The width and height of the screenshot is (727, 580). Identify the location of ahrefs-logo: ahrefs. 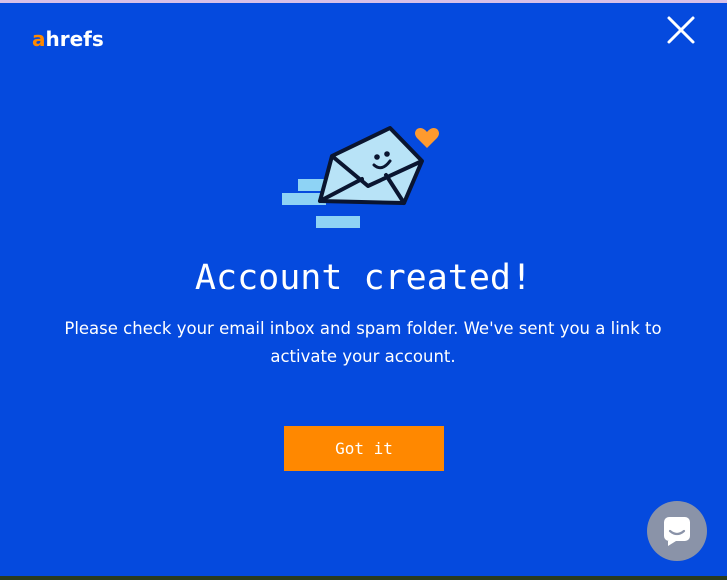
(68, 39).